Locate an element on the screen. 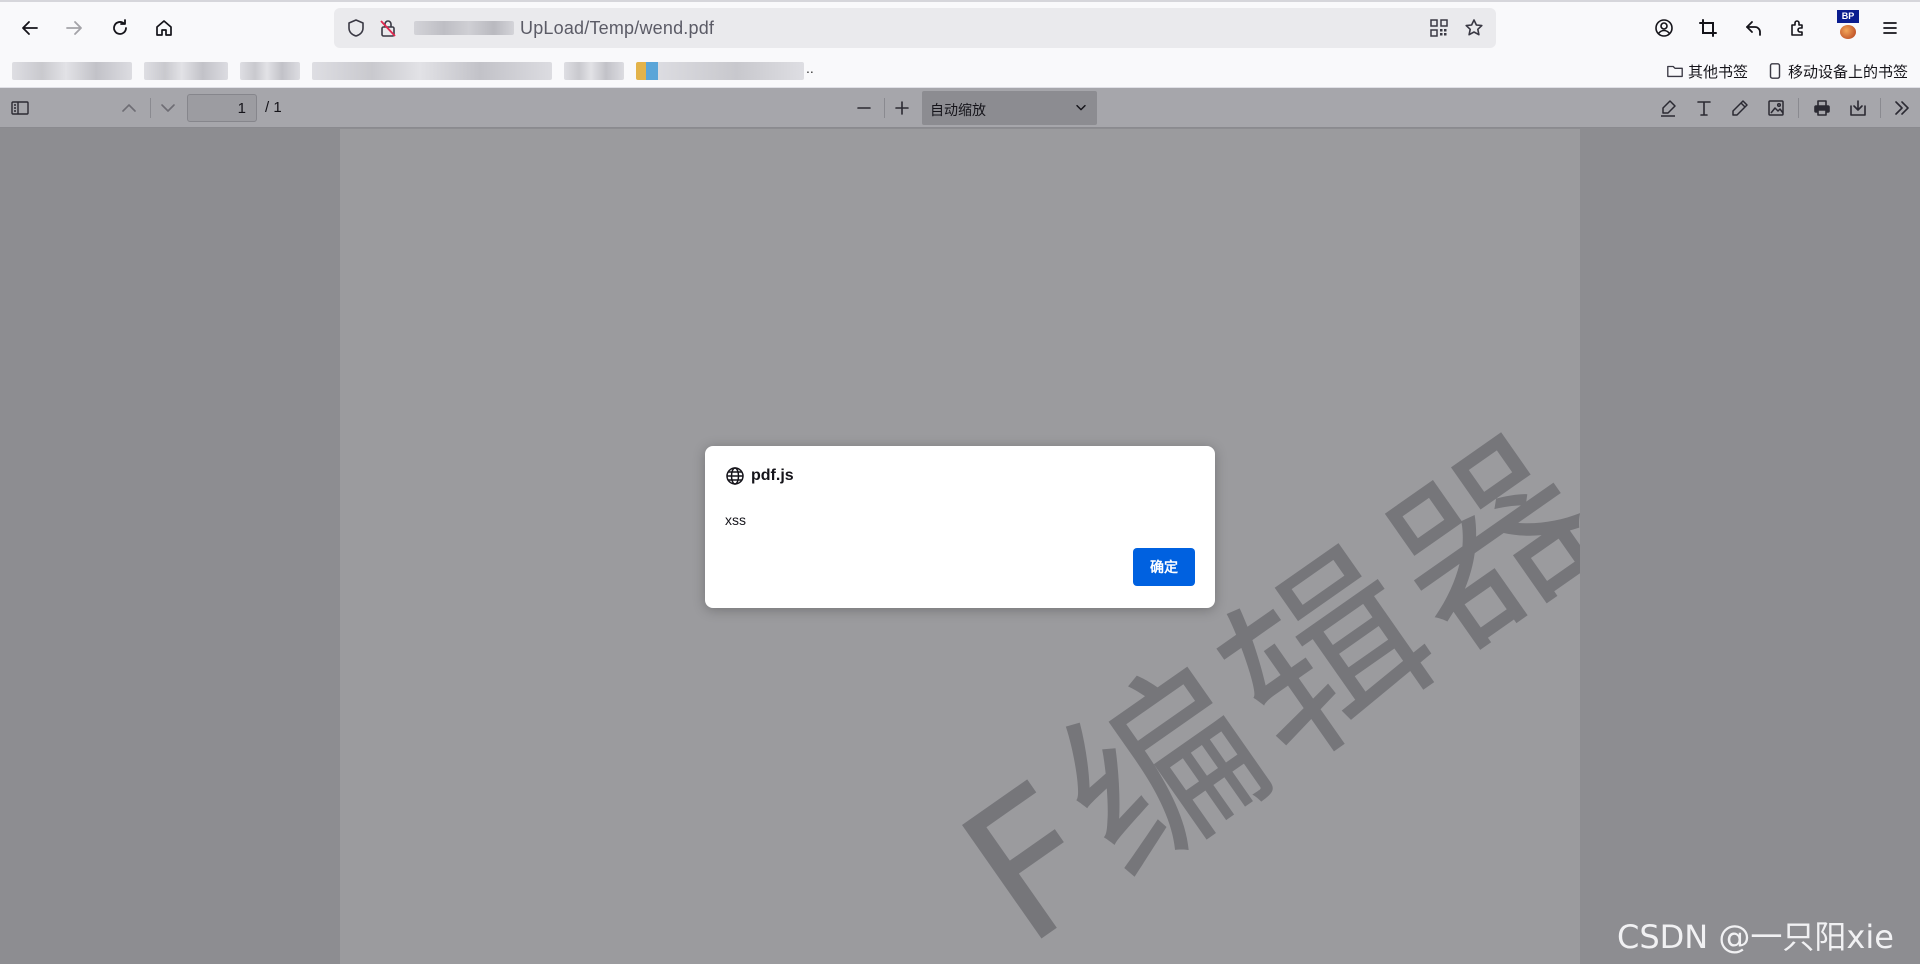  double-chevron-right-icon is located at coordinates (1902, 108).